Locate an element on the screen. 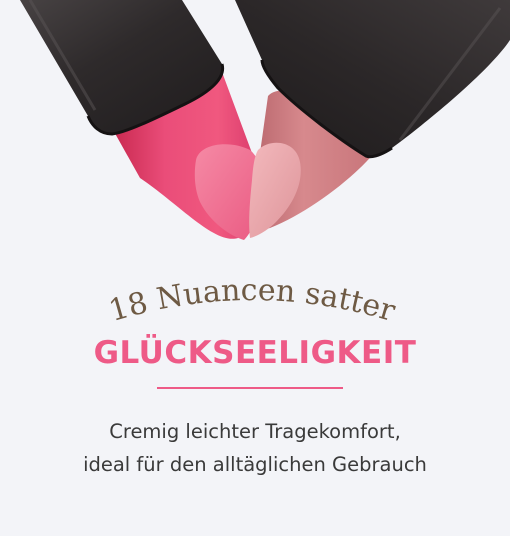 Image resolution: width=510 pixels, height=536 pixels. headline: GLÜCKSEELIGKEIT is located at coordinates (255, 353).